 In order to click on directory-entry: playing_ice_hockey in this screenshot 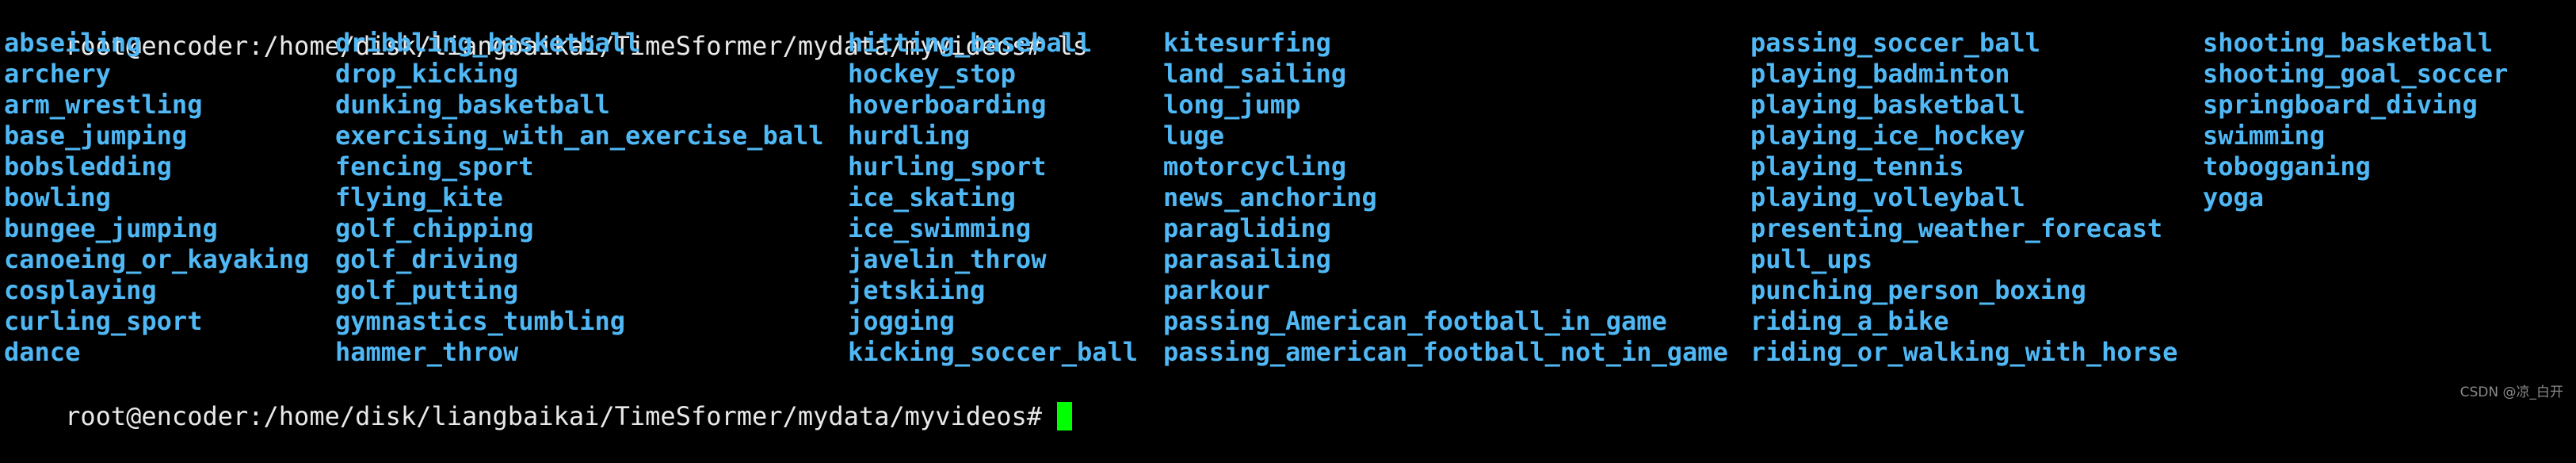, I will do `click(1888, 136)`.